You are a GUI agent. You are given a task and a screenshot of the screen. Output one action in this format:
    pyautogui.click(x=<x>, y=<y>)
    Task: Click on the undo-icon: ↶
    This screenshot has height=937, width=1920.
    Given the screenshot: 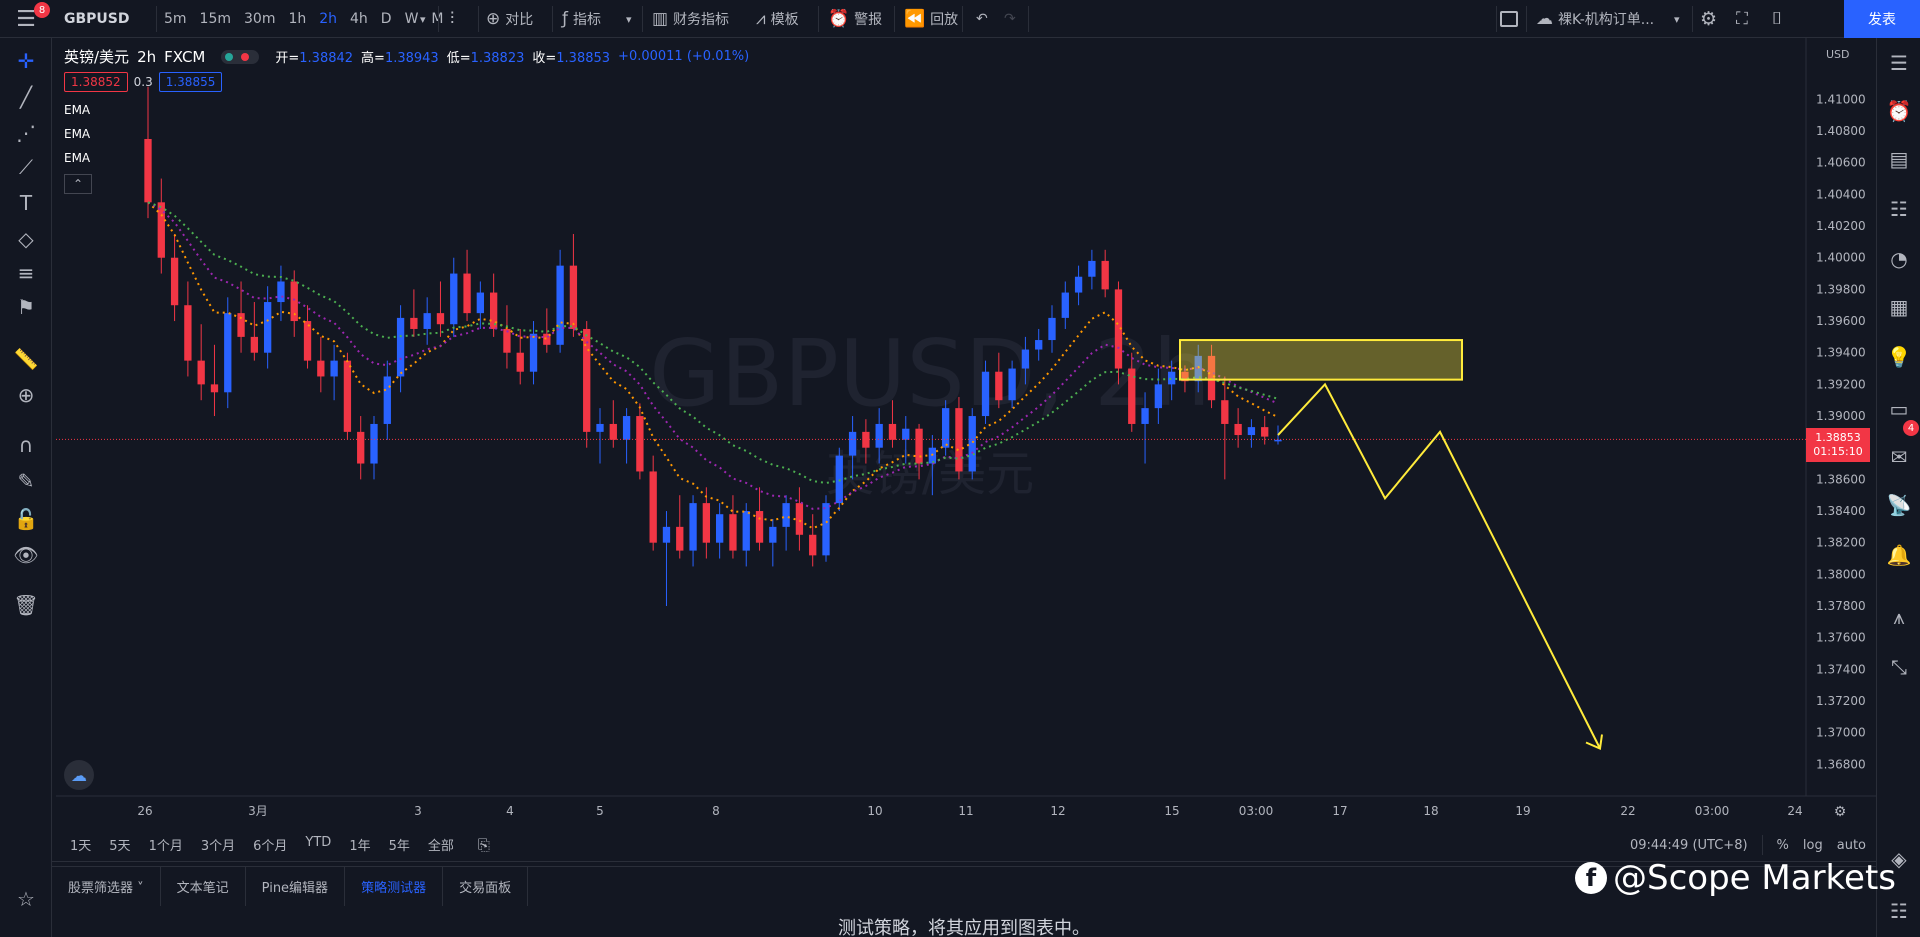 What is the action you would take?
    pyautogui.click(x=982, y=19)
    